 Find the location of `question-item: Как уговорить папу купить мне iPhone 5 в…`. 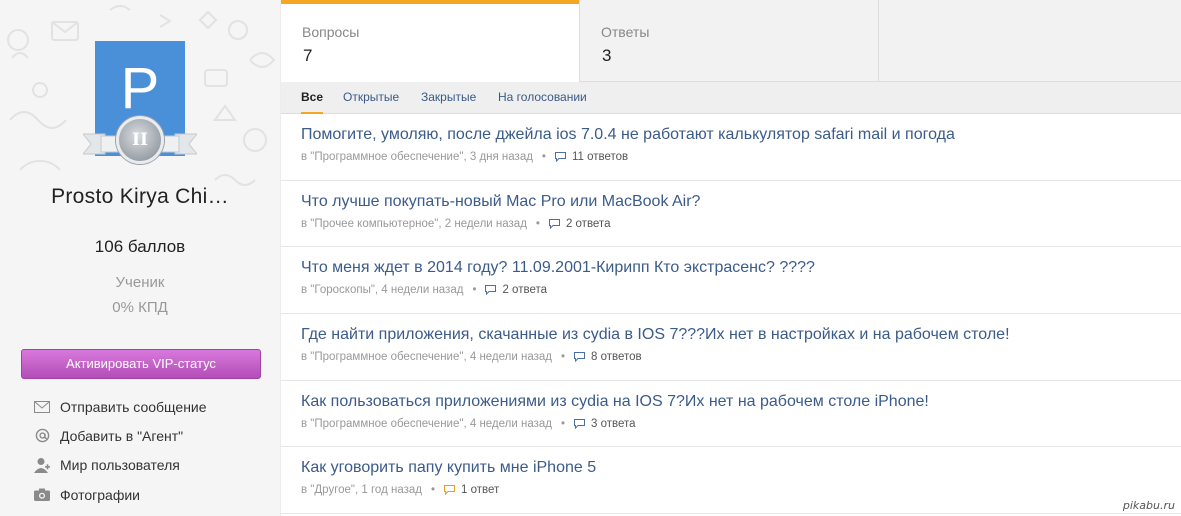

question-item: Как уговорить папу купить мне iPhone 5 в… is located at coordinates (731, 481).